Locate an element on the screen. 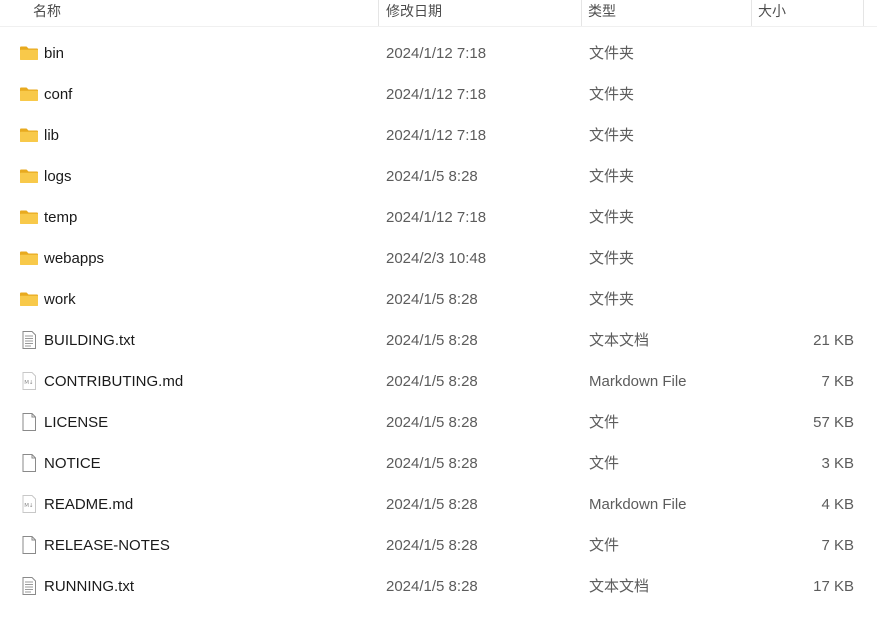 This screenshot has width=877, height=617. column-header-bar: 名称 修改日期 类型 大小 is located at coordinates (438, 13).